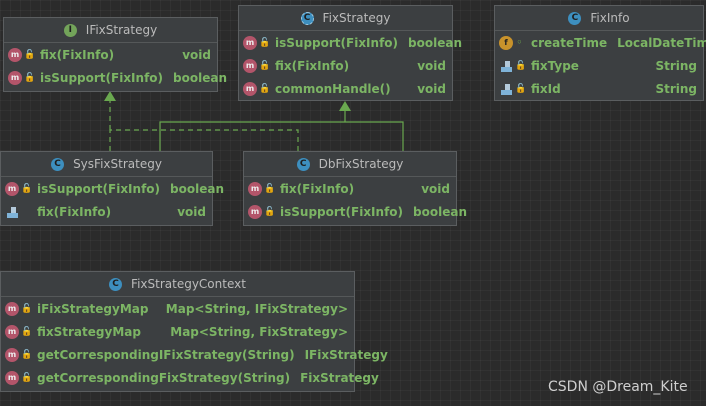 Image resolution: width=706 pixels, height=406 pixels. Describe the element at coordinates (70, 30) in the screenshot. I see `interface-icon: I` at that location.